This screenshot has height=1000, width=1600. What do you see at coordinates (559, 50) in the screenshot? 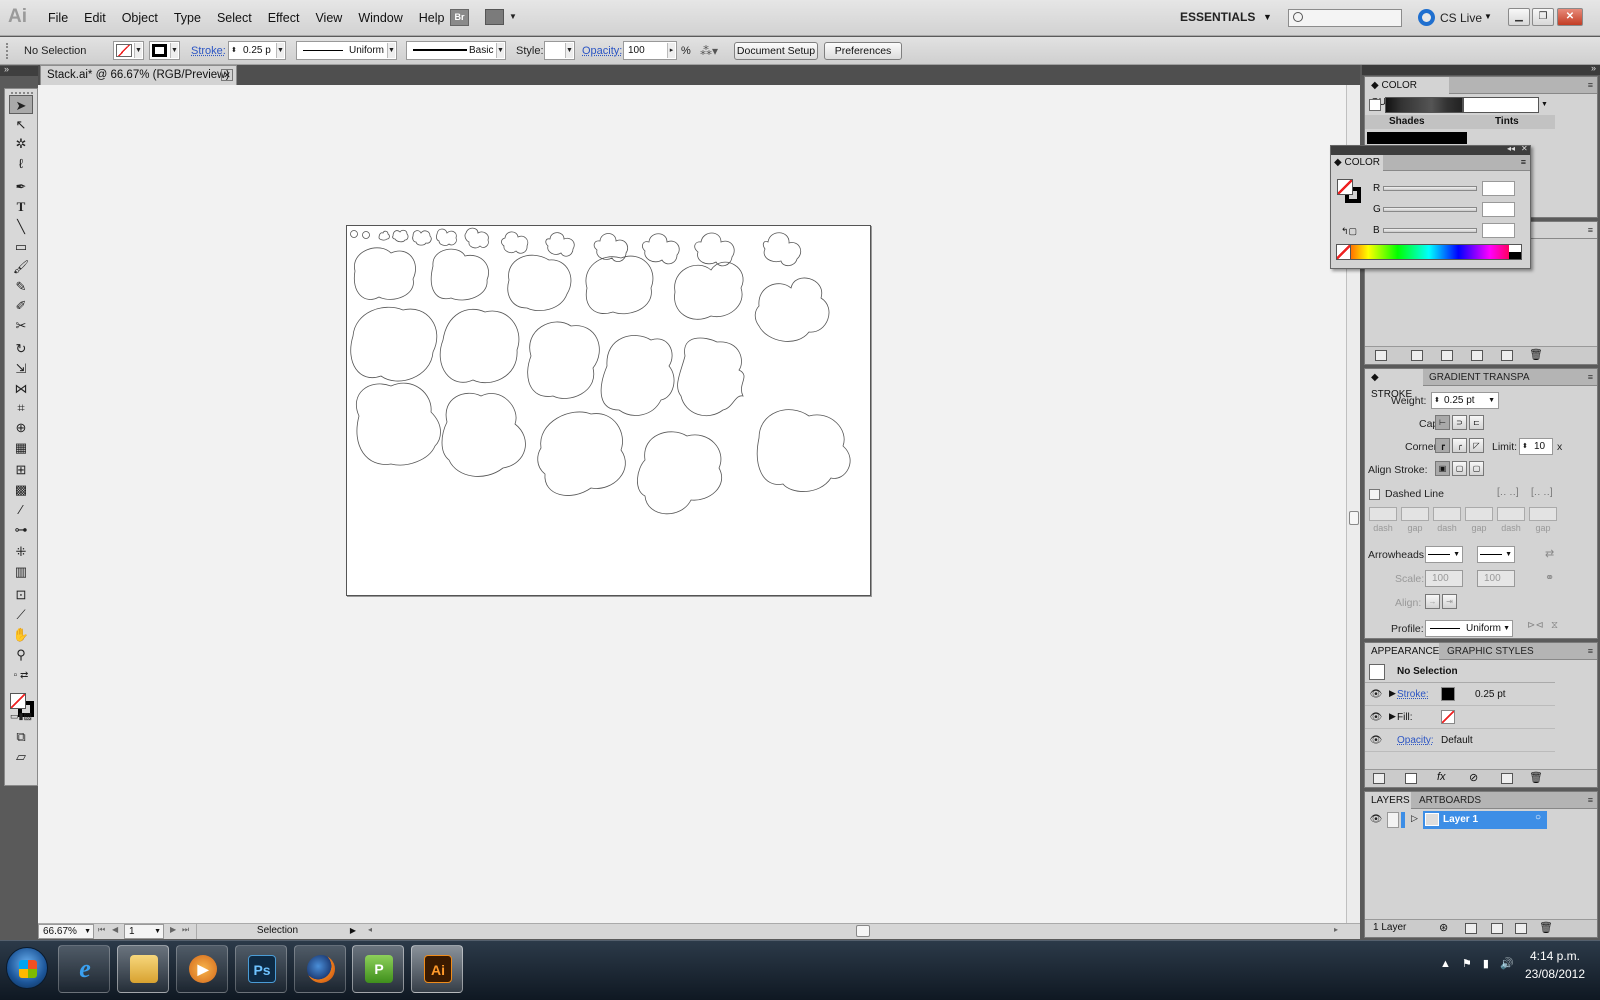
I see `graphic-style-dropdown: ▼` at bounding box center [559, 50].